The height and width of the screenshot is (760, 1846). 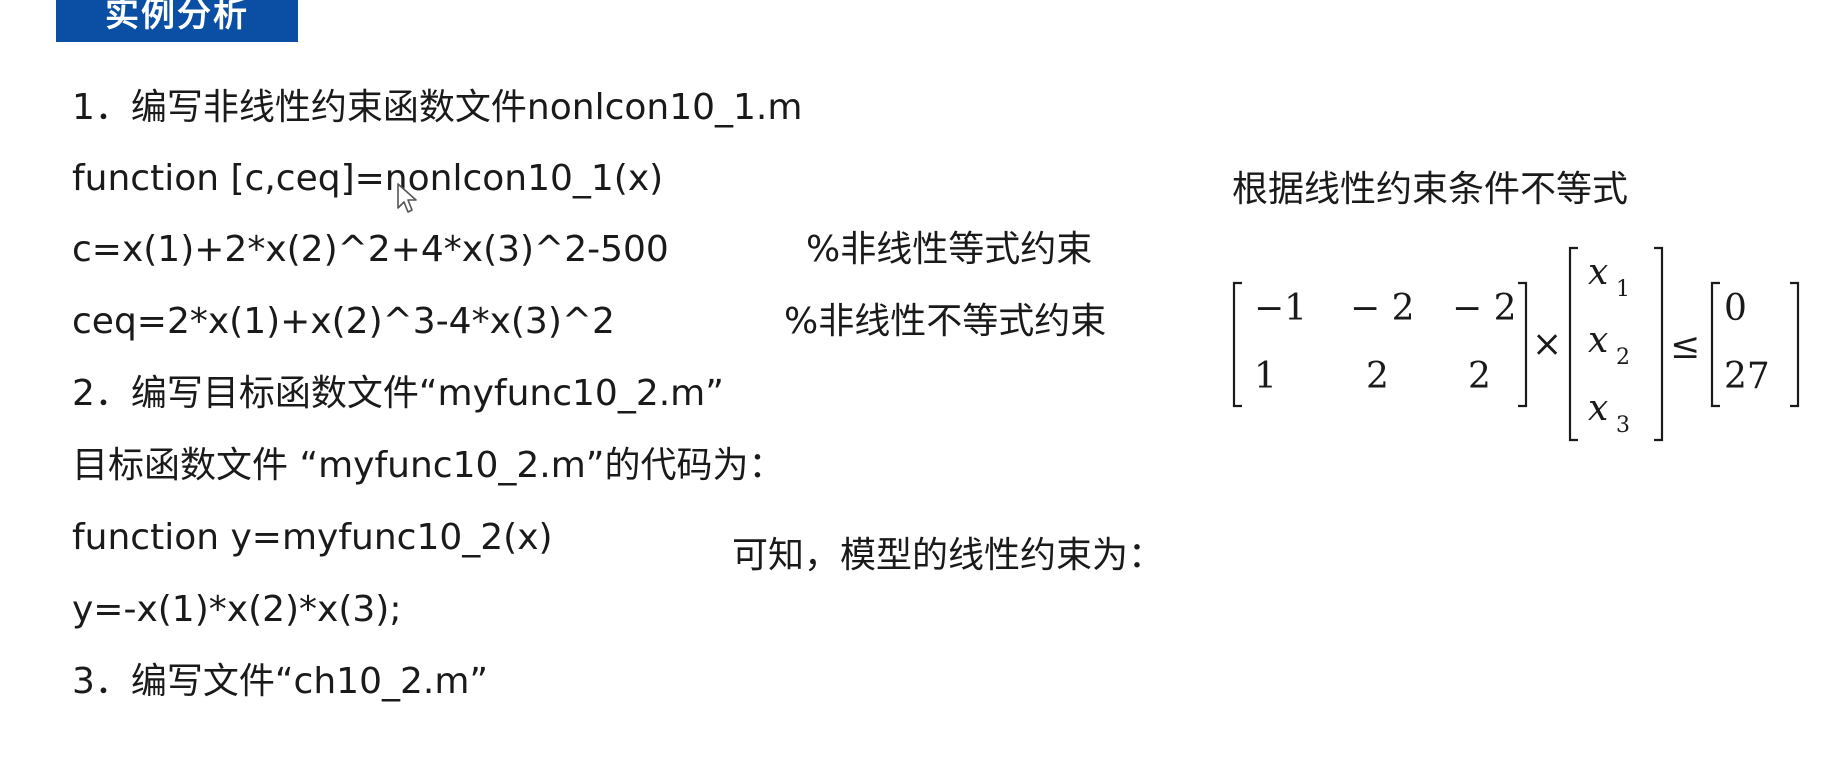 What do you see at coordinates (398, 393) in the screenshot?
I see `step-2-heading: 2．编写目标函数文件“myfunc10_2.m”` at bounding box center [398, 393].